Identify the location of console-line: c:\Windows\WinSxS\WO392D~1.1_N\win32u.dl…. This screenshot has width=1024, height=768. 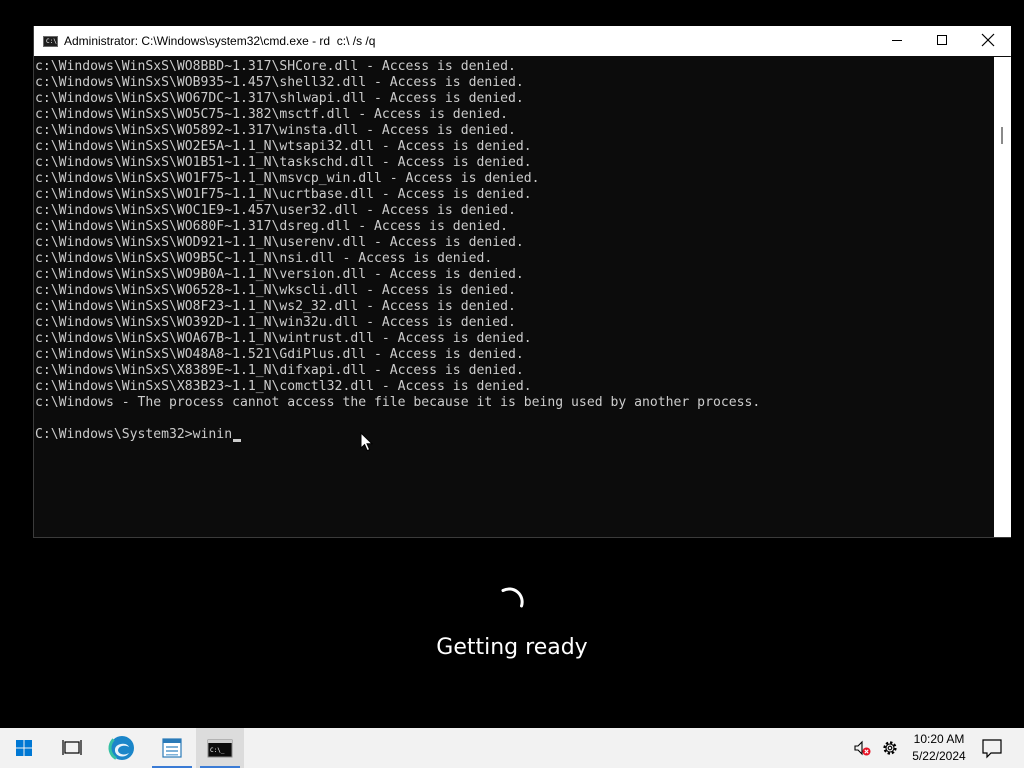
(275, 322).